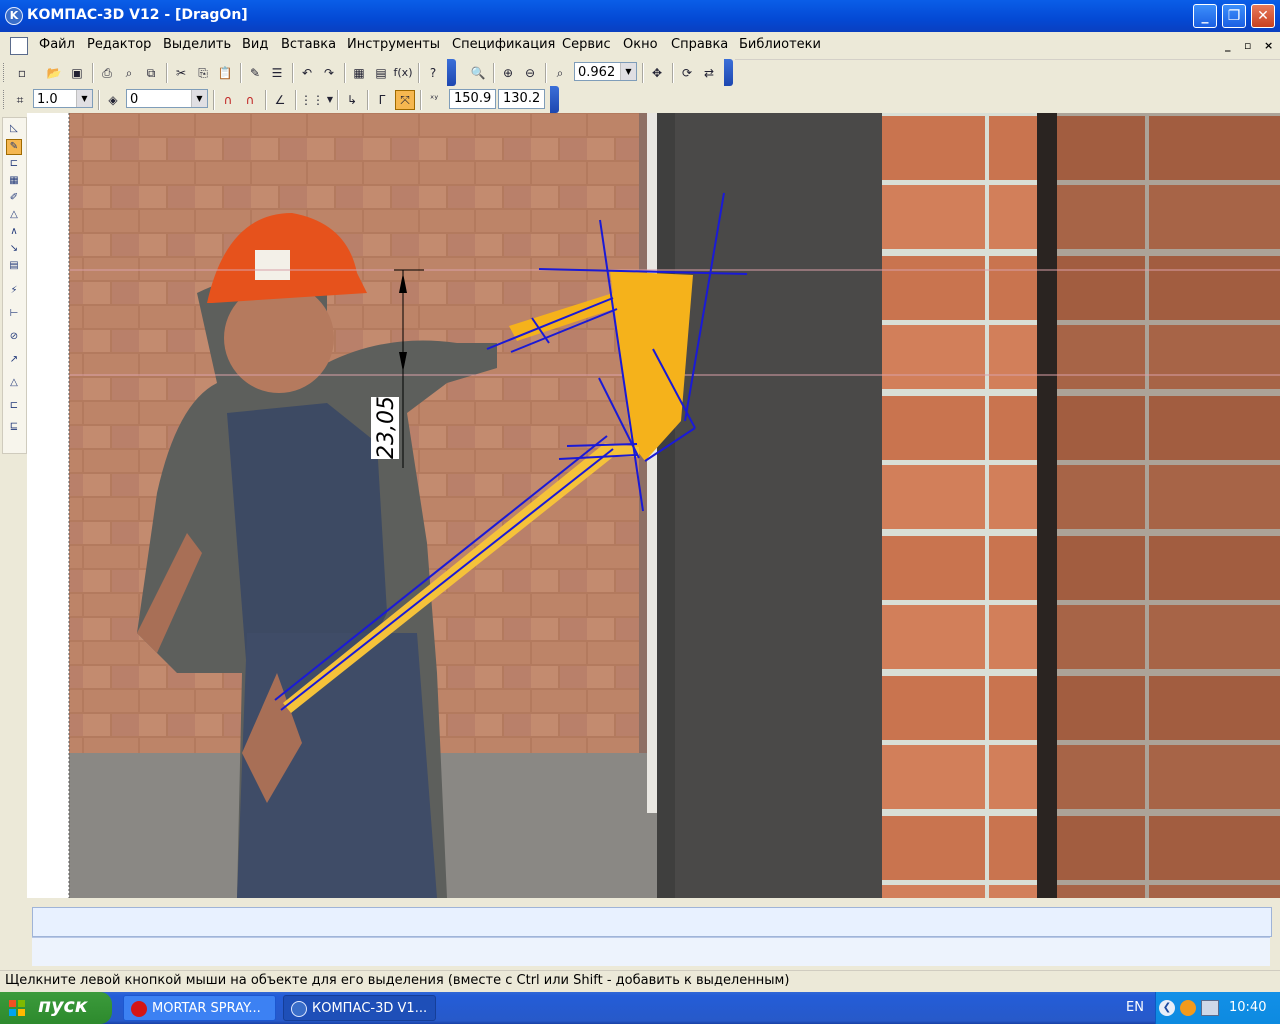 The width and height of the screenshot is (1280, 1024). I want to click on pan-icon: ✥, so click(657, 73).